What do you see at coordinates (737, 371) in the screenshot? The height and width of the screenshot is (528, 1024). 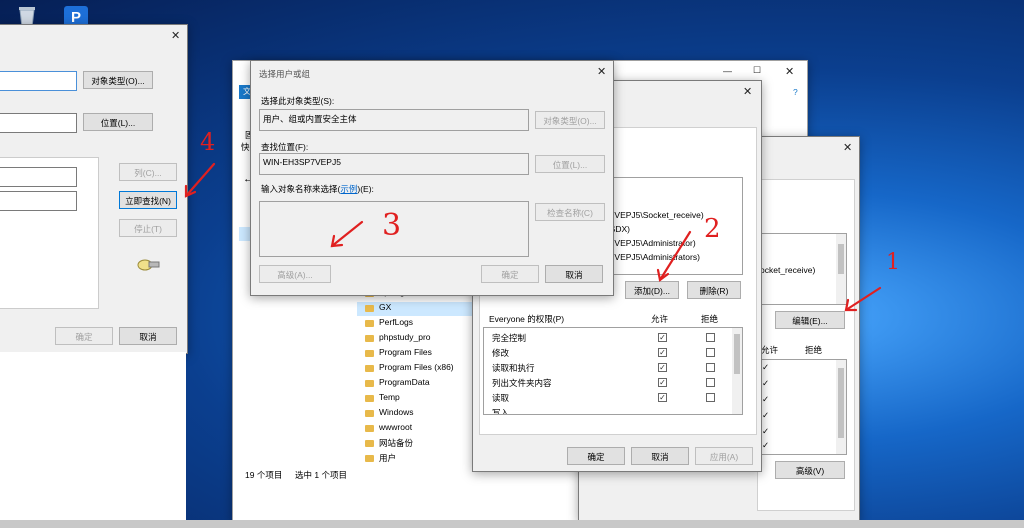 I see `scrollbar` at bounding box center [737, 371].